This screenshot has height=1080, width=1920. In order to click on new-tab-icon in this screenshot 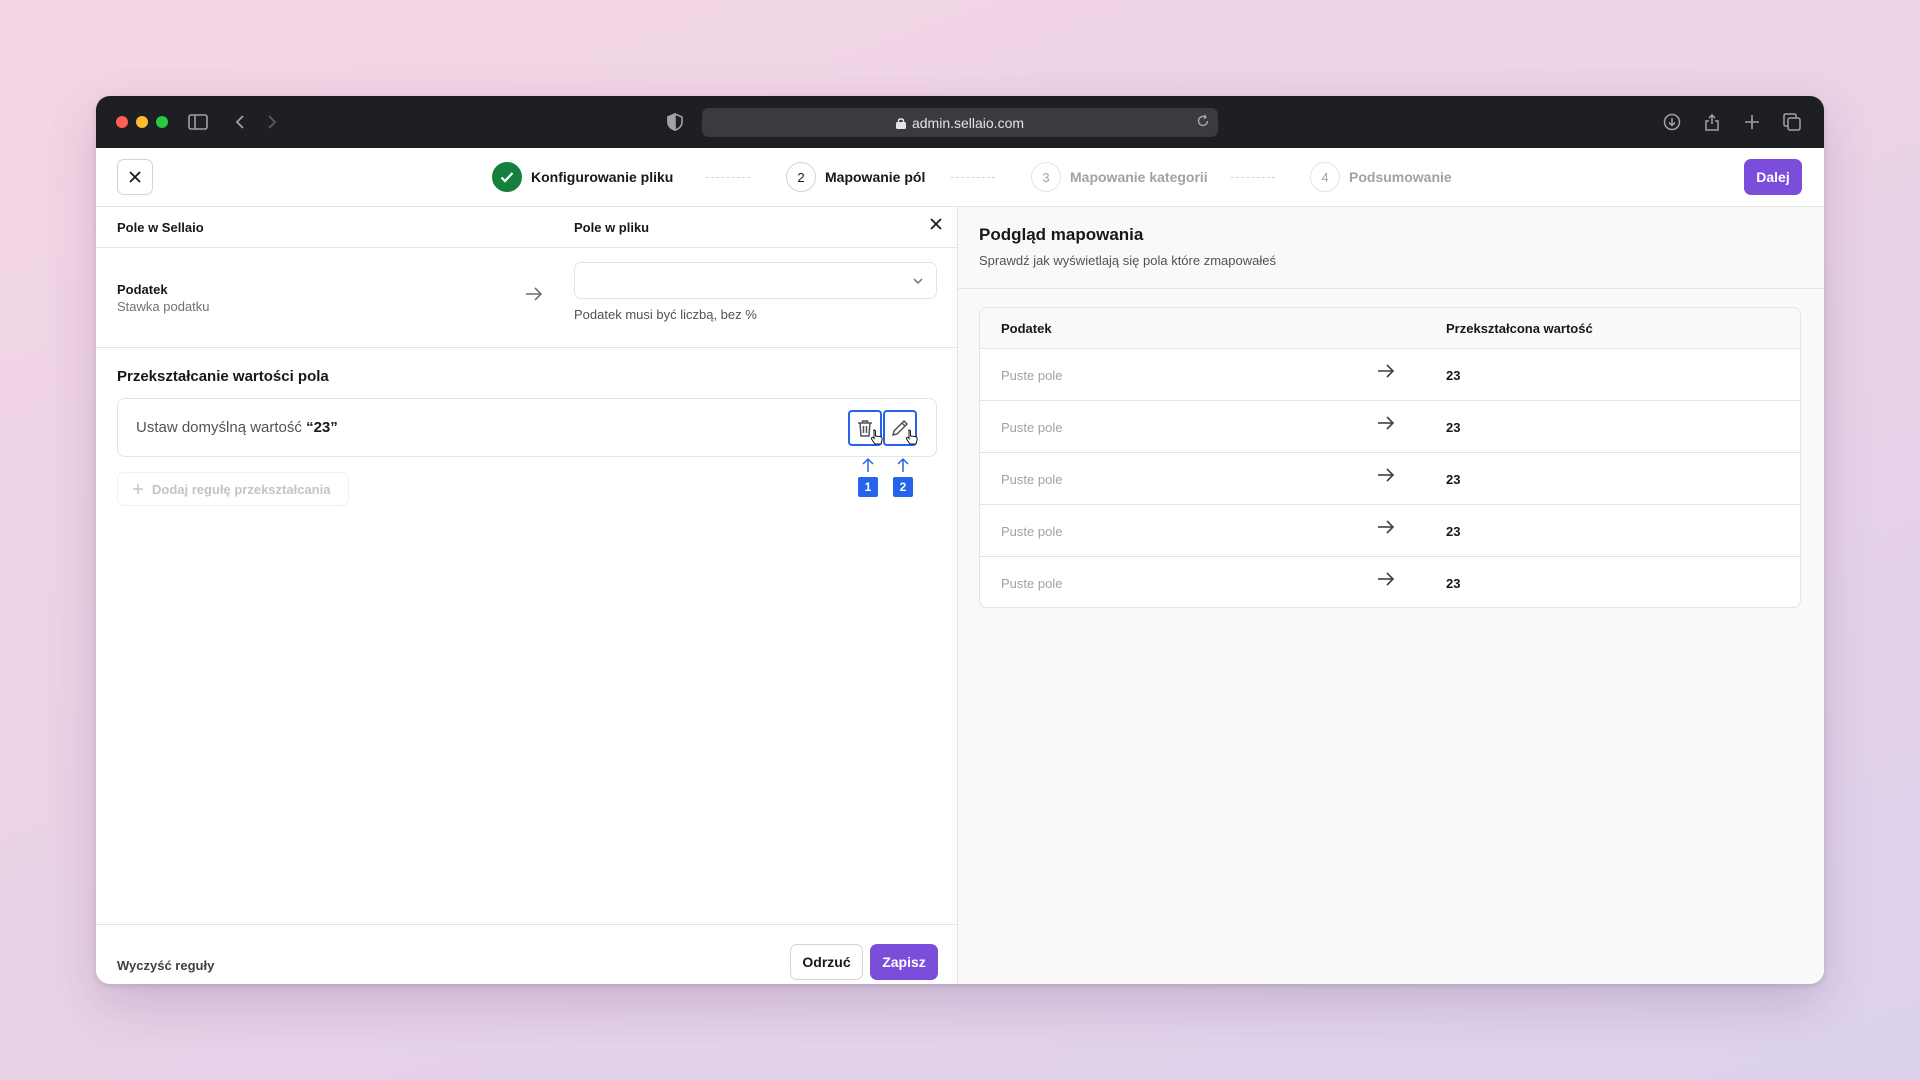, I will do `click(1752, 122)`.